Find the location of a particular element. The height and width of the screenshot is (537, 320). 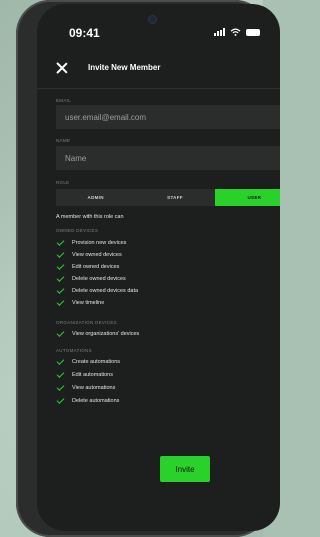

status-time: 09:41 is located at coordinates (84, 33).